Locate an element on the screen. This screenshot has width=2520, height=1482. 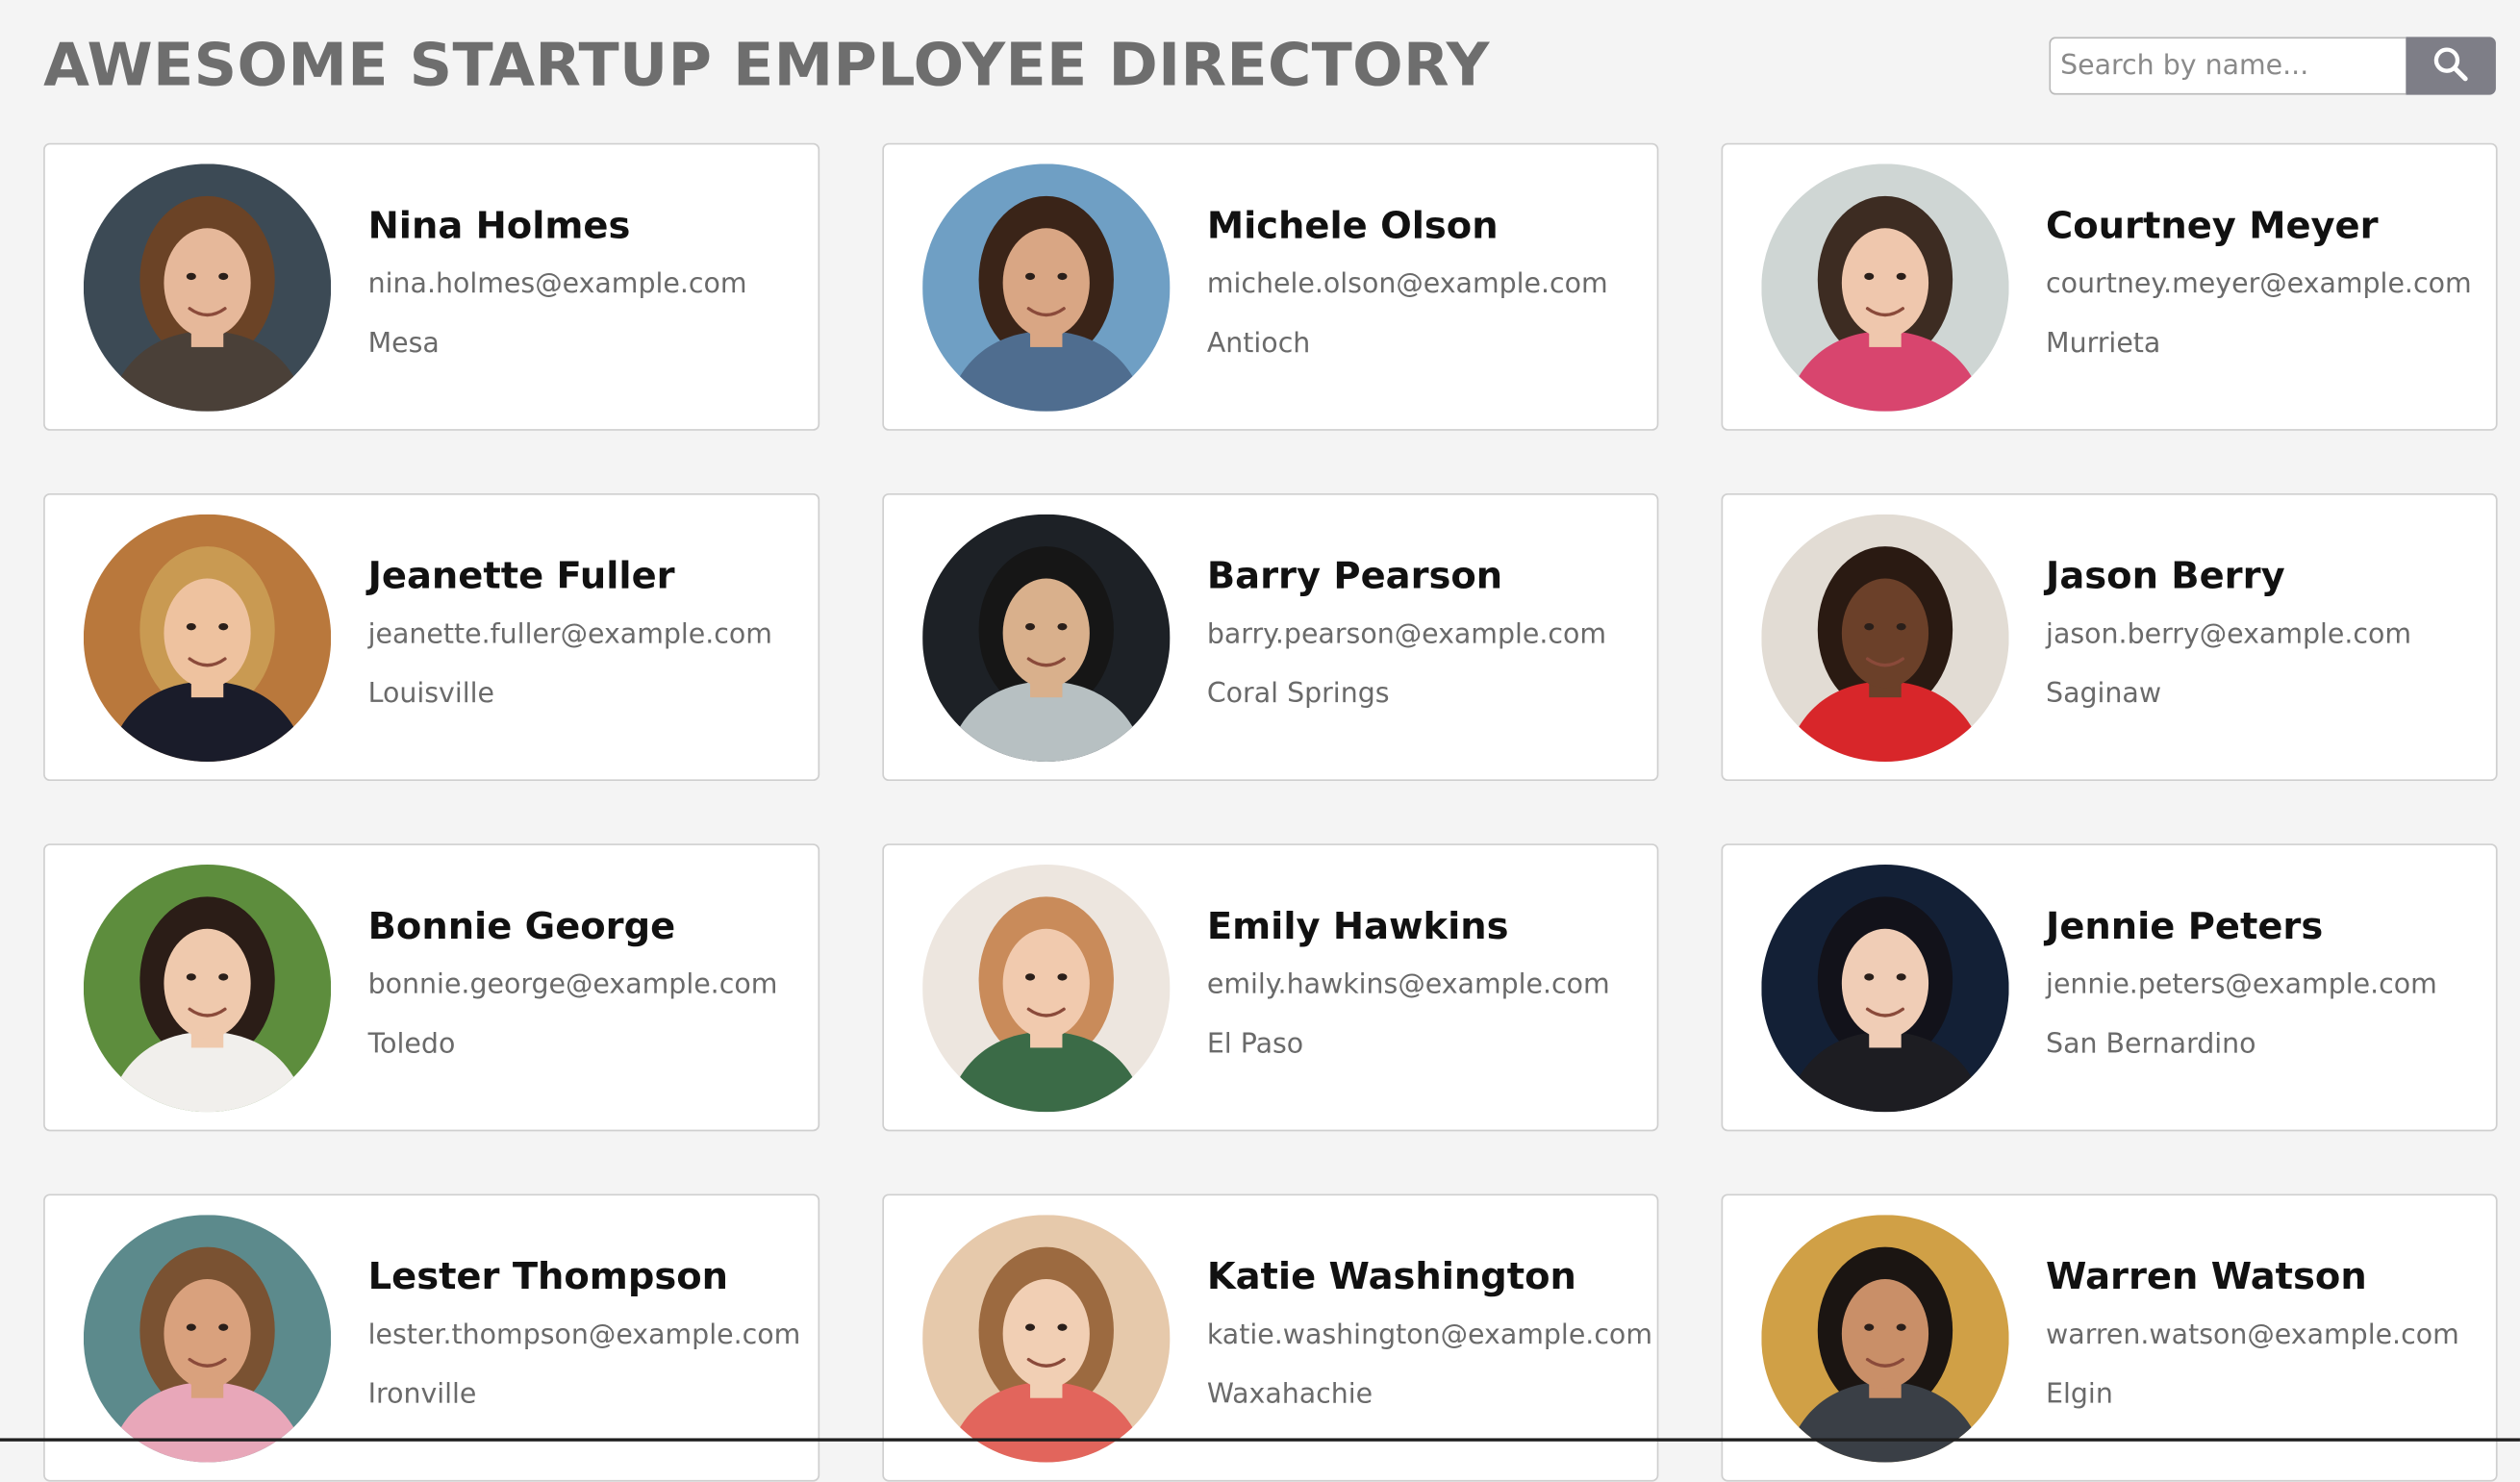
employee-city: Elgin is located at coordinates (2080, 1395).